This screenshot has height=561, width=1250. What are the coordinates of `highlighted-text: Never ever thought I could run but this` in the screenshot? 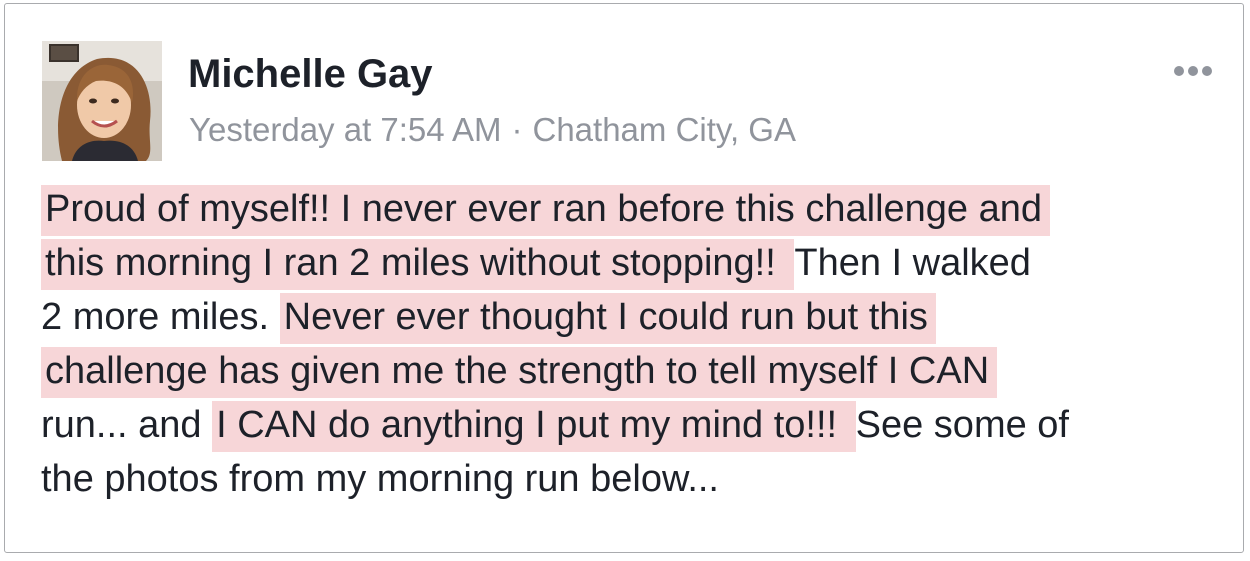 It's located at (607, 318).